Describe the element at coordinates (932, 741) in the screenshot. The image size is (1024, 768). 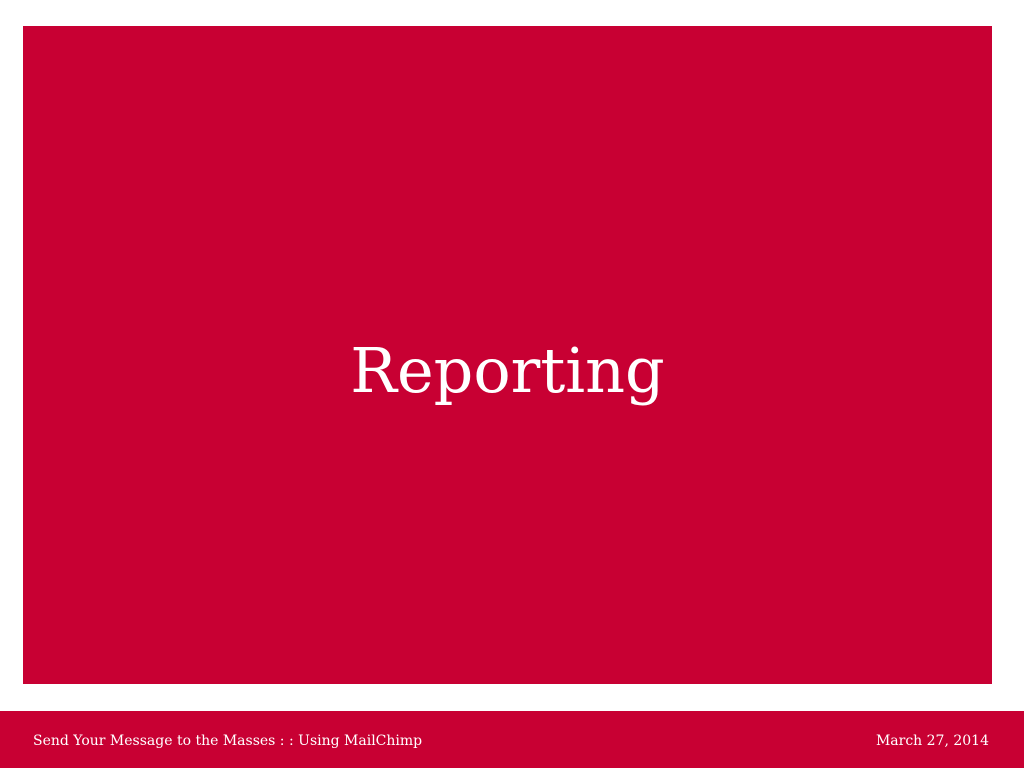
I see `footer-date: March 27, 2014` at that location.